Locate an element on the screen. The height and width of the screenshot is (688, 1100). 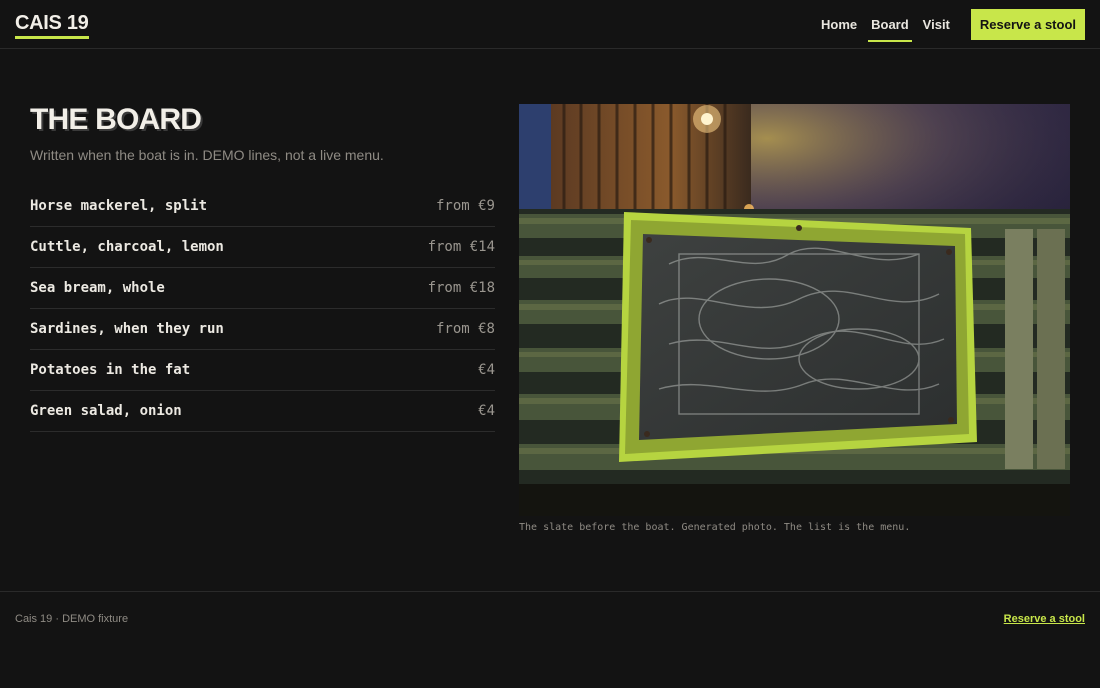
menu-item-name: Cuttle, charcoal, lemon is located at coordinates (127, 247).